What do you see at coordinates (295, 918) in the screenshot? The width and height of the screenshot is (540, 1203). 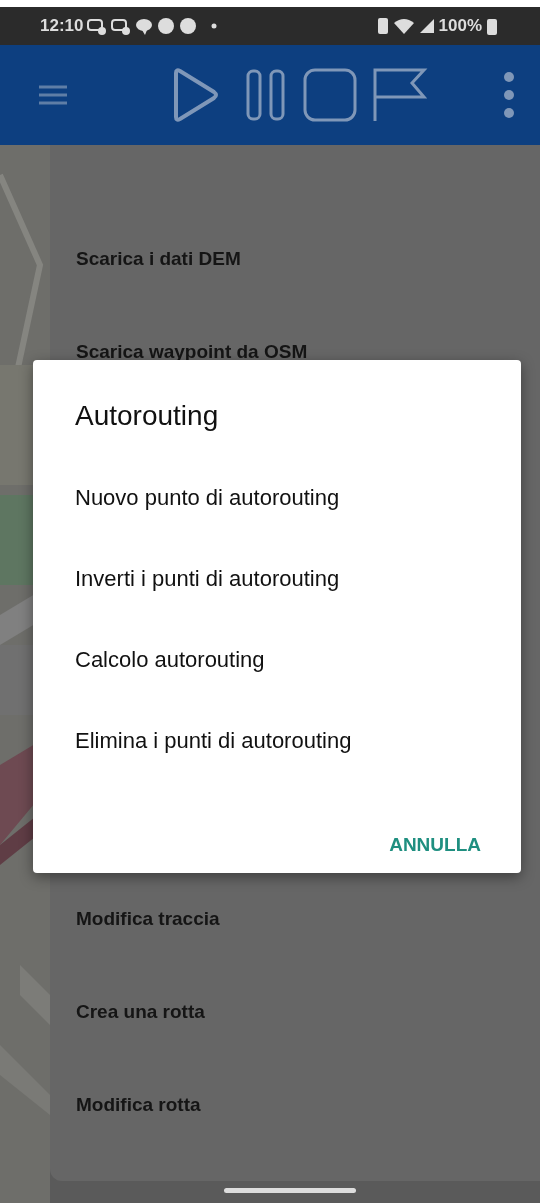 I see `menu-item: Modifica traccia` at bounding box center [295, 918].